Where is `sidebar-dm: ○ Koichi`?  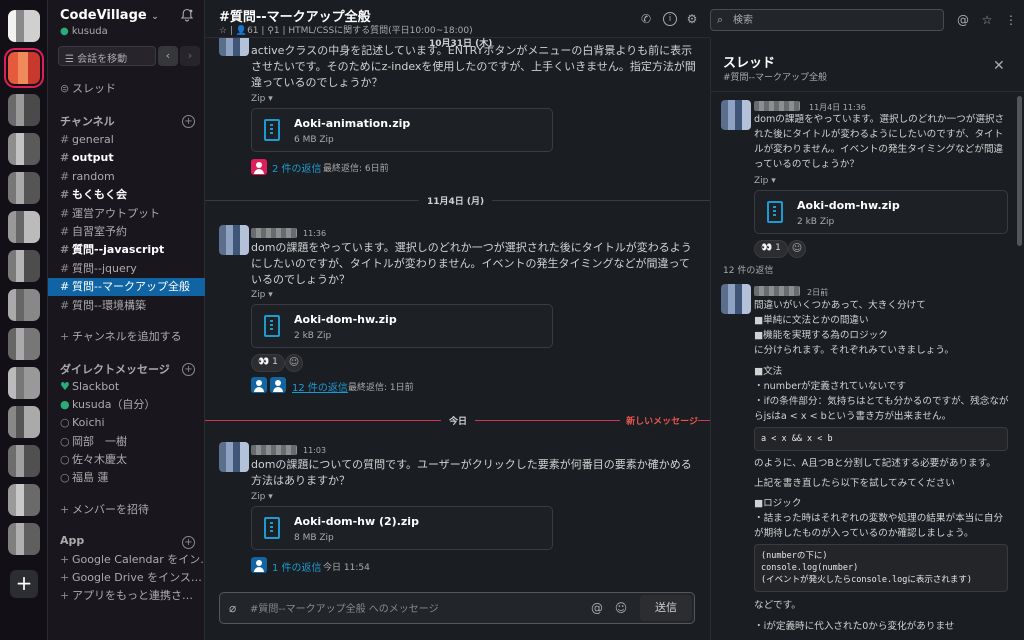
sidebar-dm: ○ Koichi is located at coordinates (126, 423).